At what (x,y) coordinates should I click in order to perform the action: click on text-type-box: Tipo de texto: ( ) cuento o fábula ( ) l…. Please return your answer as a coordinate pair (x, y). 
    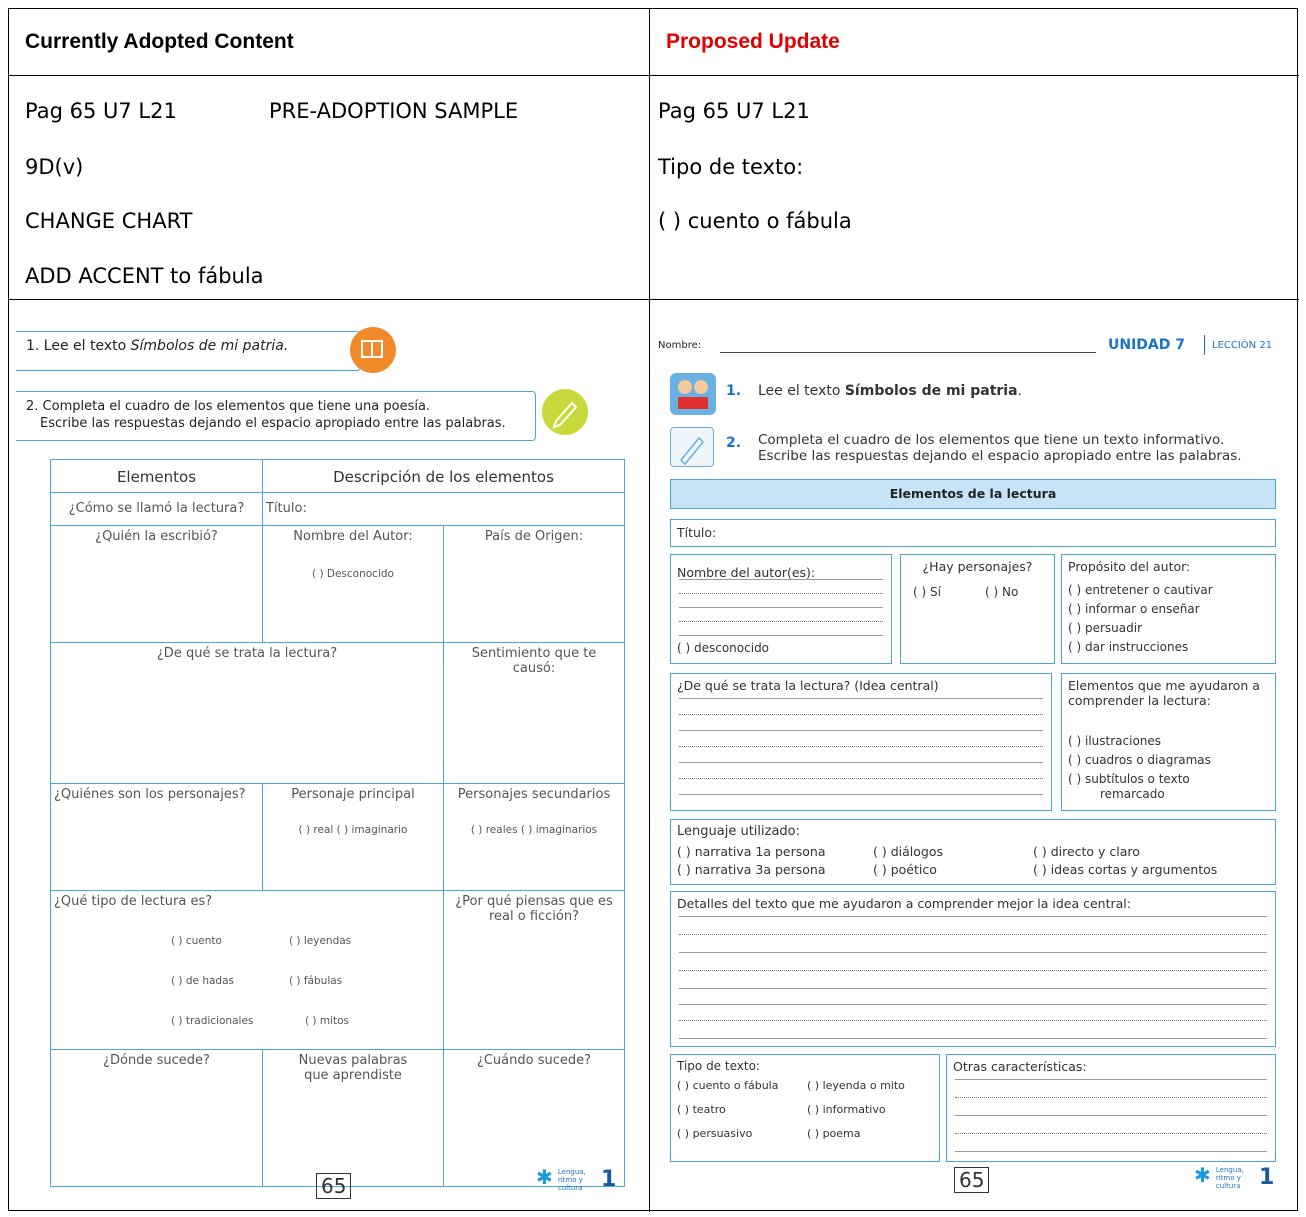
    Looking at the image, I should click on (805, 1108).